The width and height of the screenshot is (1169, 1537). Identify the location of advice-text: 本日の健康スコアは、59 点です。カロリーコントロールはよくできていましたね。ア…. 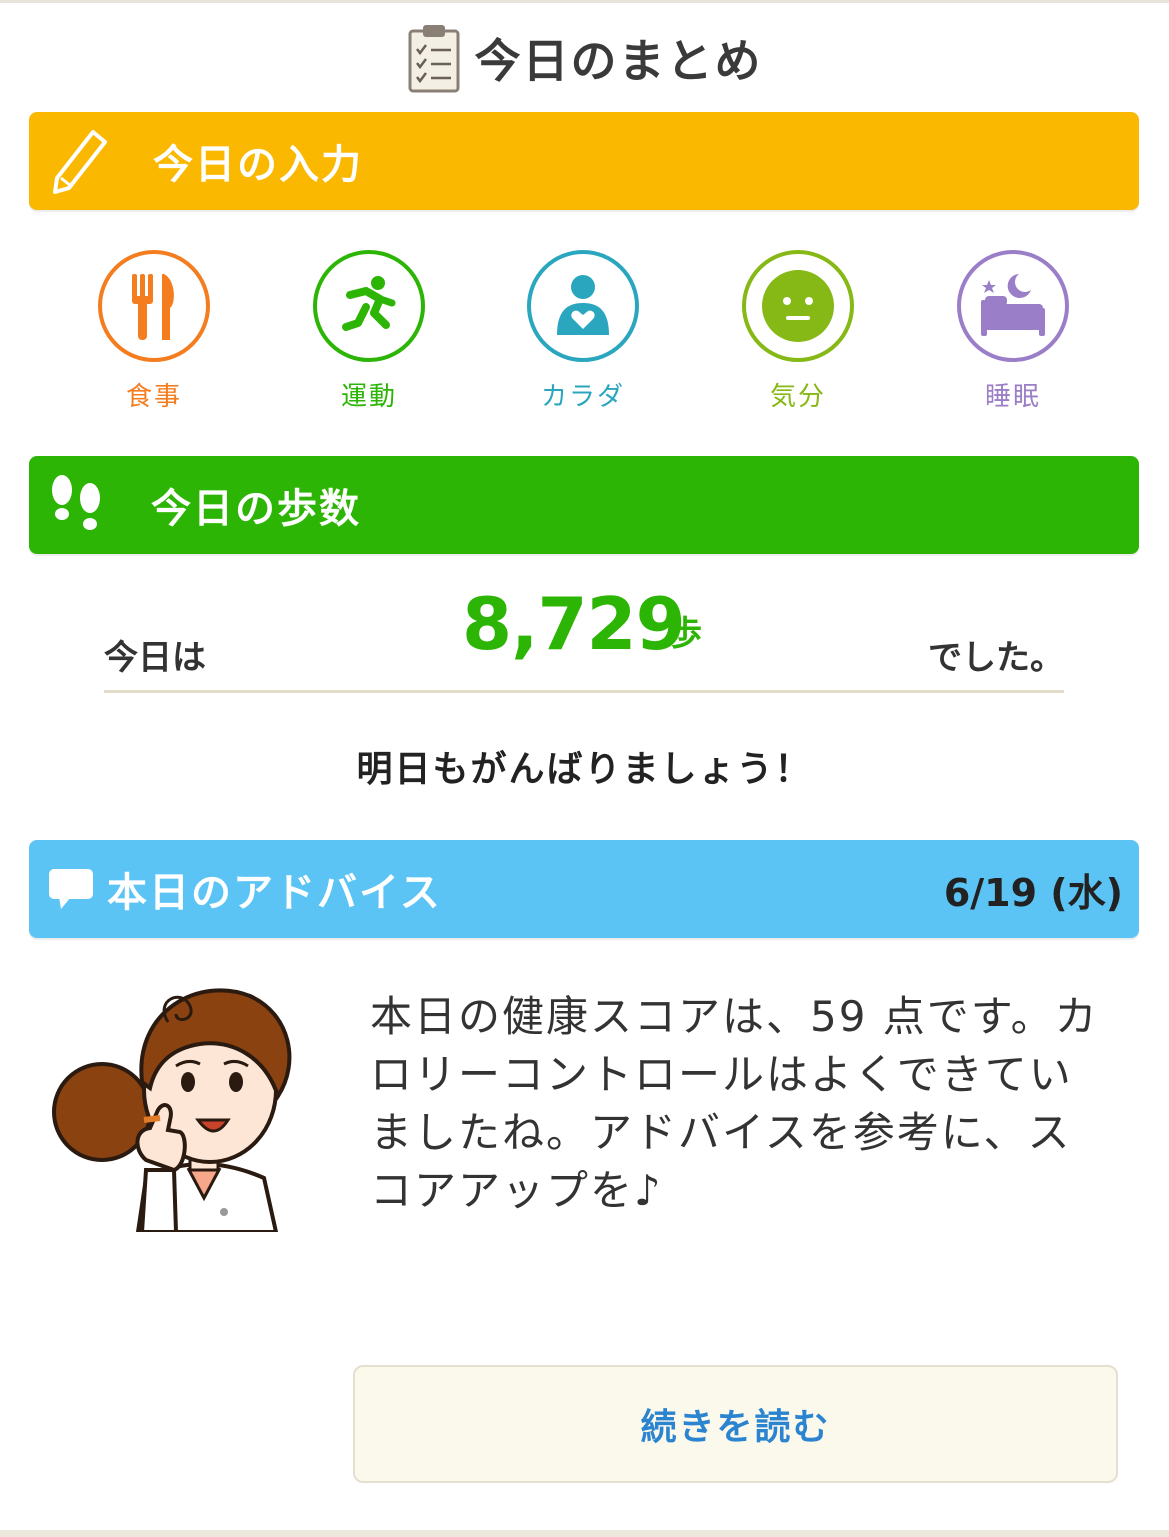
(734, 1103).